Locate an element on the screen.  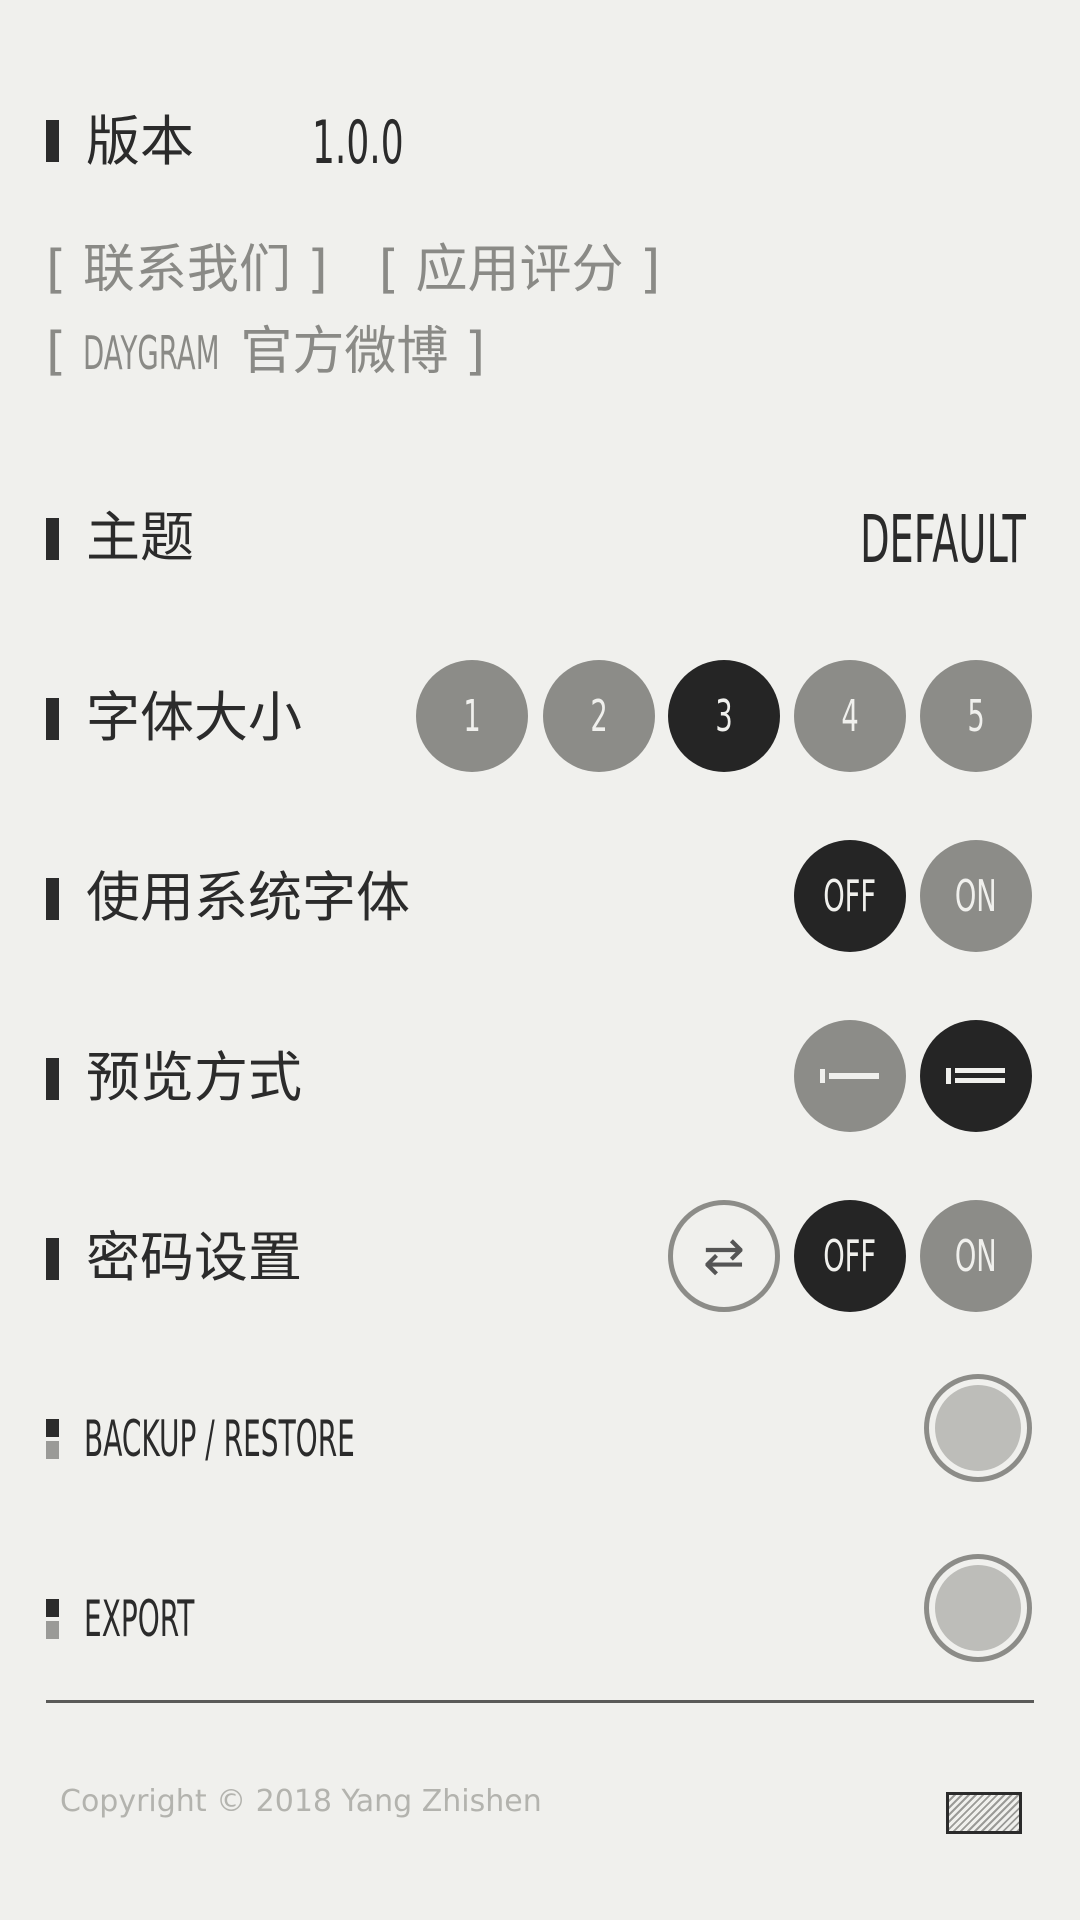
system-font-label: 使用系统字体 is located at coordinates (248, 897).